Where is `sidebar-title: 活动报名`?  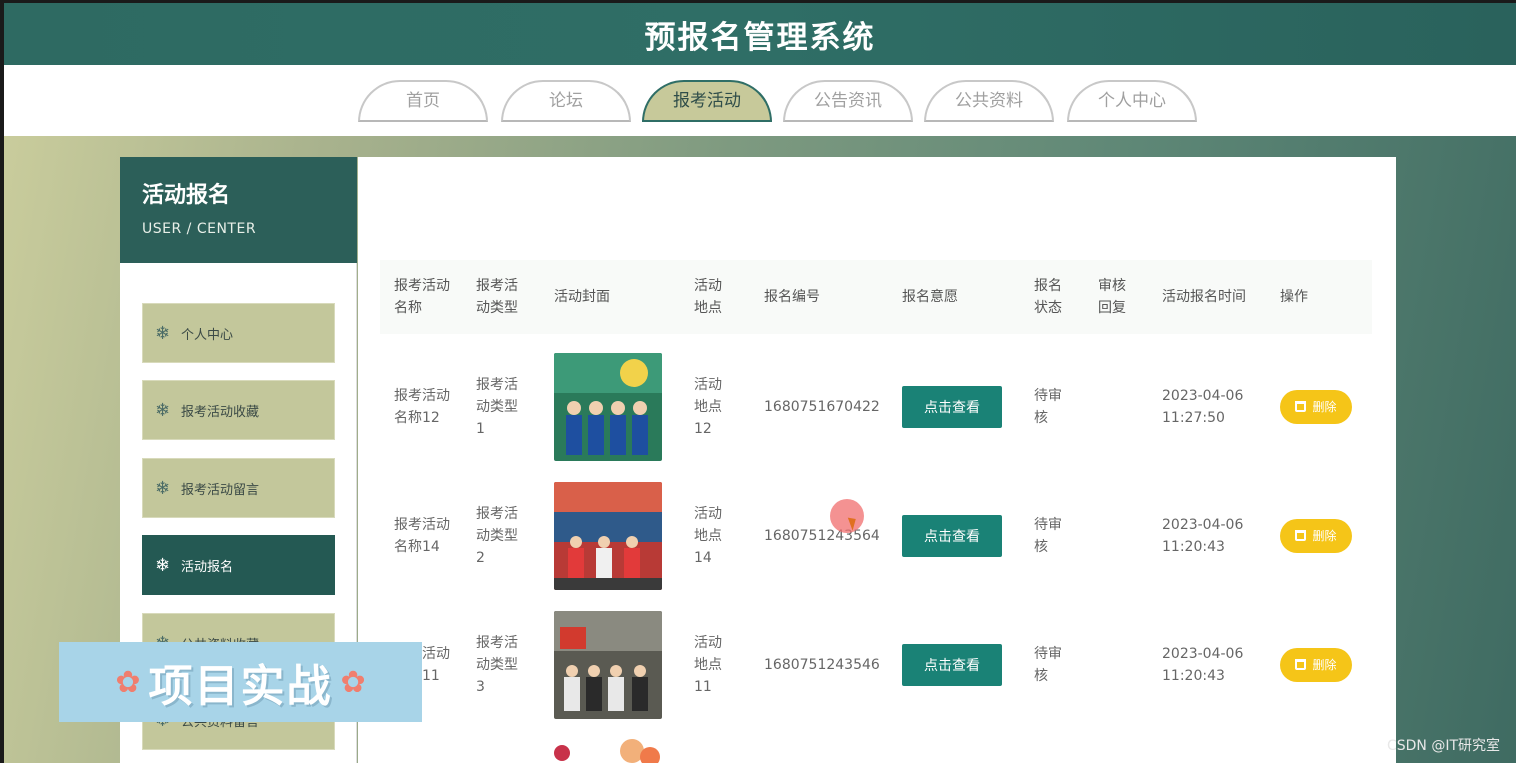 sidebar-title: 活动报名 is located at coordinates (186, 195).